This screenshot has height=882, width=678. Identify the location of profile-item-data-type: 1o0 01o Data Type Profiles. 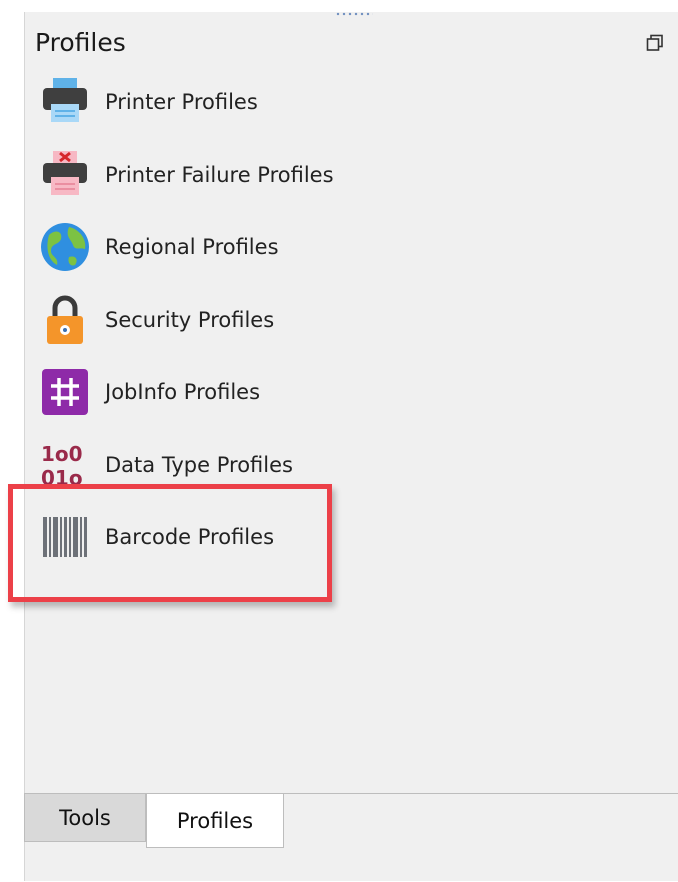
(249, 465).